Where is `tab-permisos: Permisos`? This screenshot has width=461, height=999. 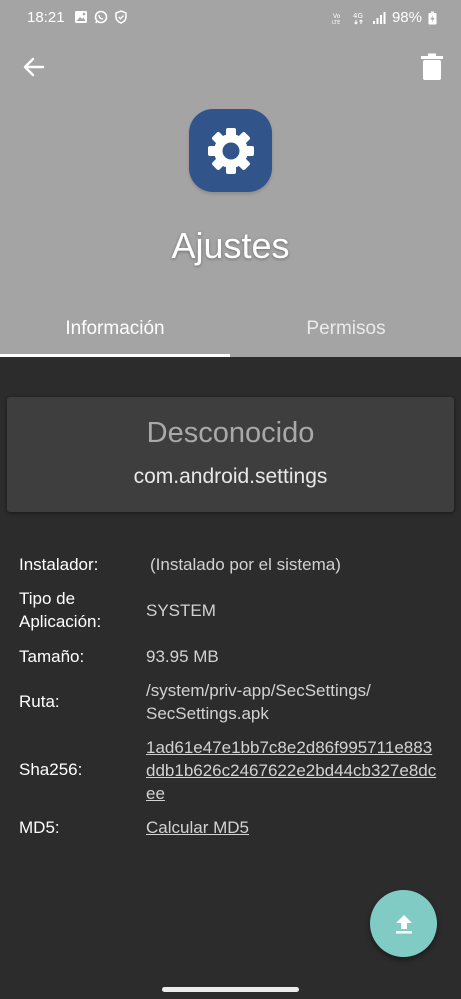
tab-permisos: Permisos is located at coordinates (346, 328).